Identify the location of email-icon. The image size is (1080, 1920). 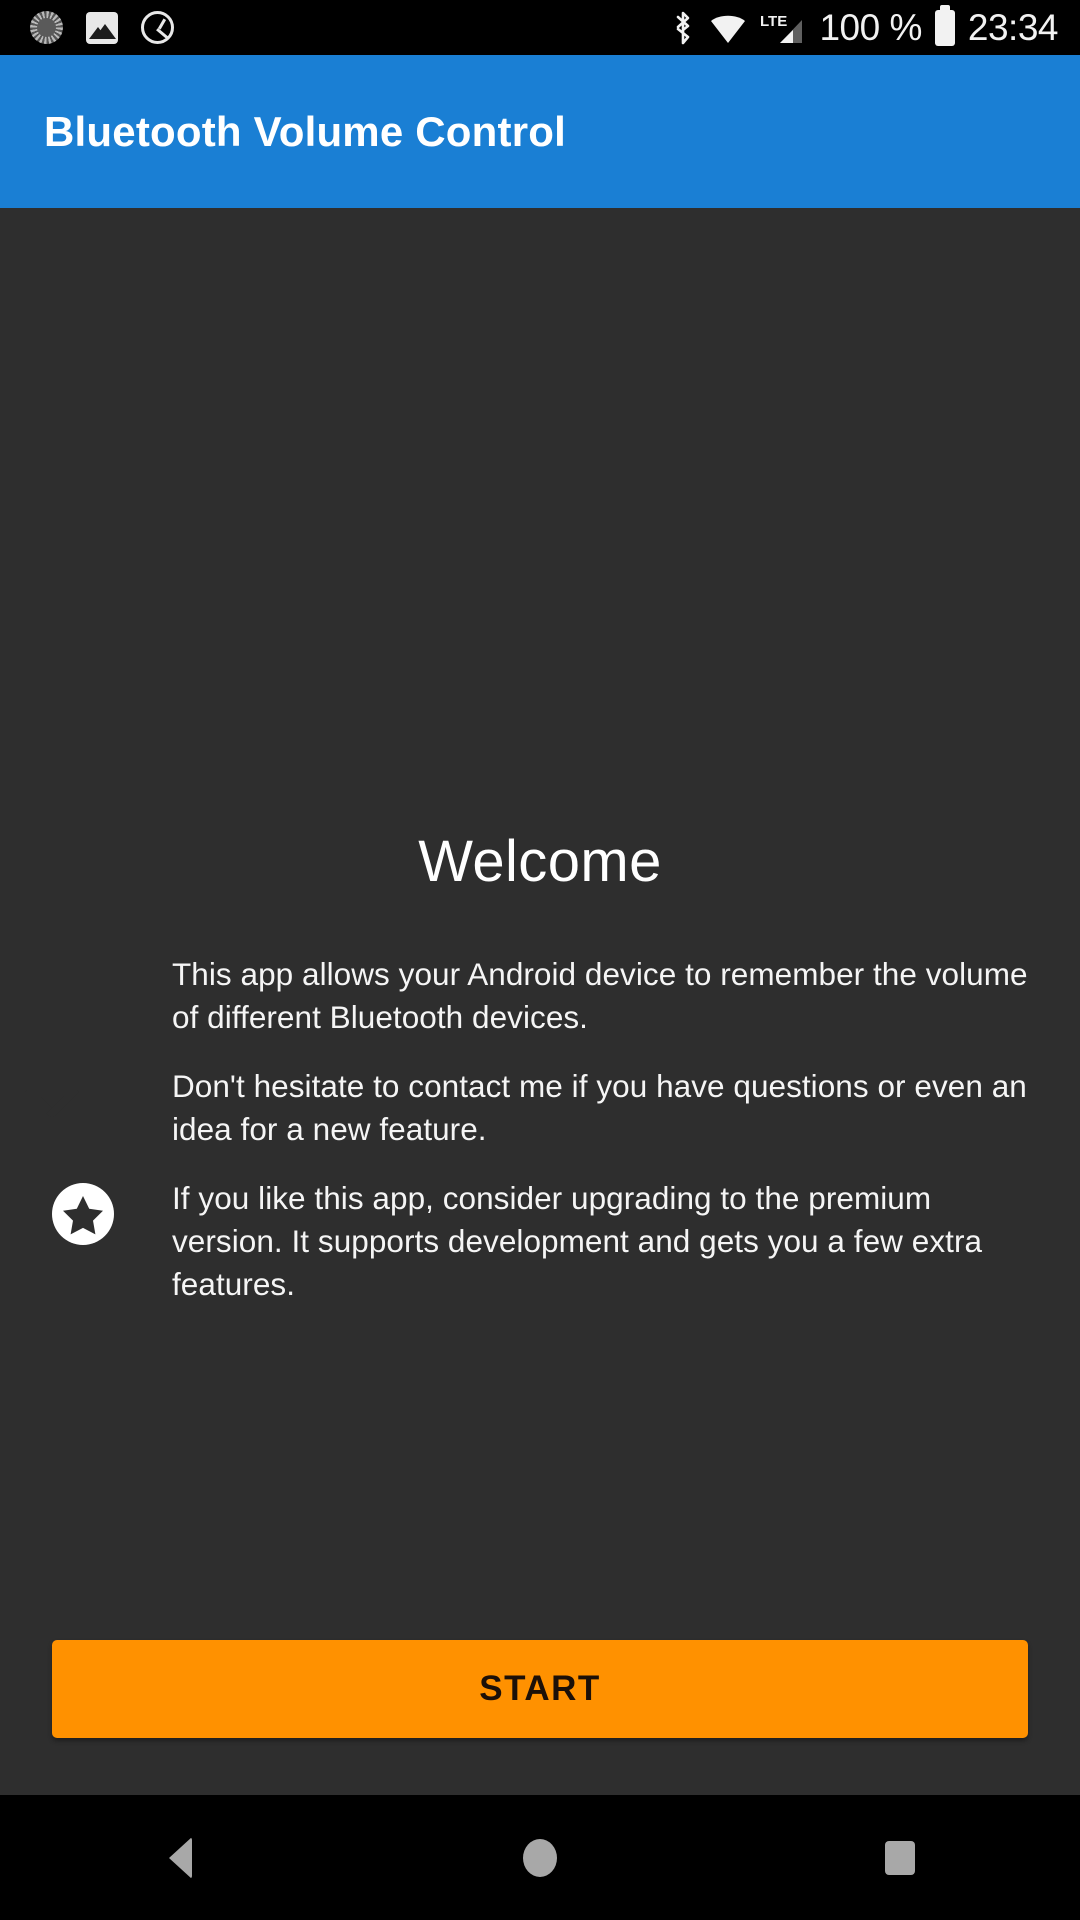
(83, 1102).